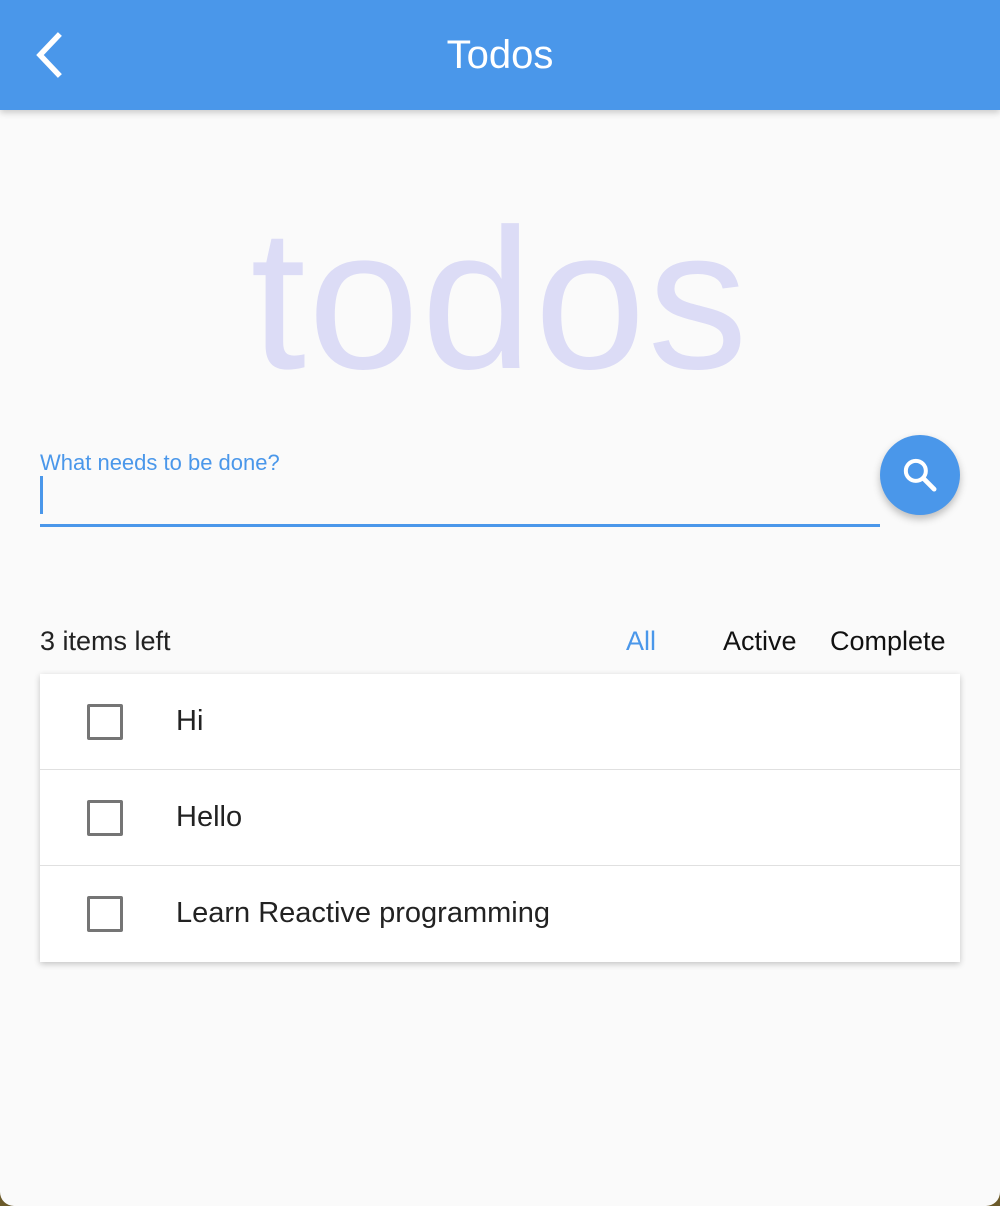  I want to click on hero-heading: todos, so click(500, 299).